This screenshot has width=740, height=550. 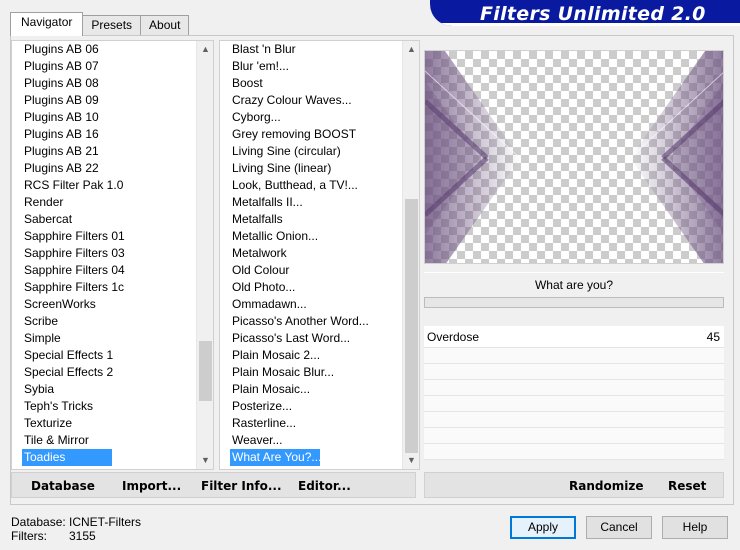 I want to click on category-item: Sapphire Filters 1c, so click(x=104, y=287).